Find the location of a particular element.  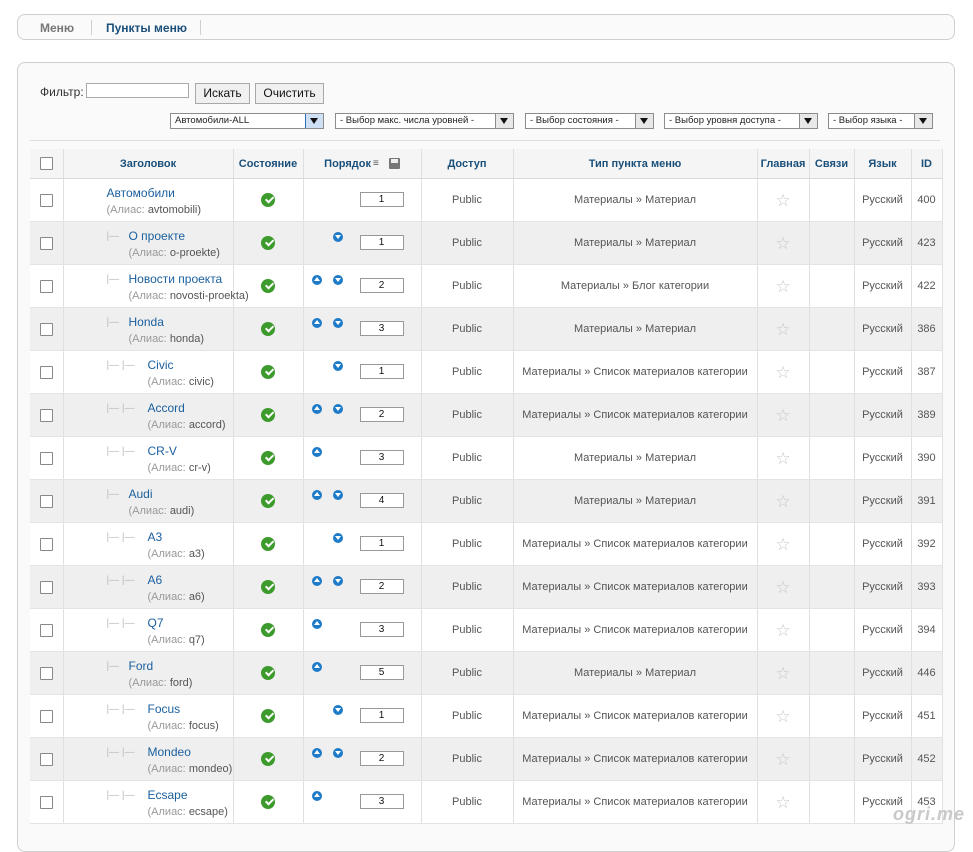

col-language: Язык is located at coordinates (883, 164).